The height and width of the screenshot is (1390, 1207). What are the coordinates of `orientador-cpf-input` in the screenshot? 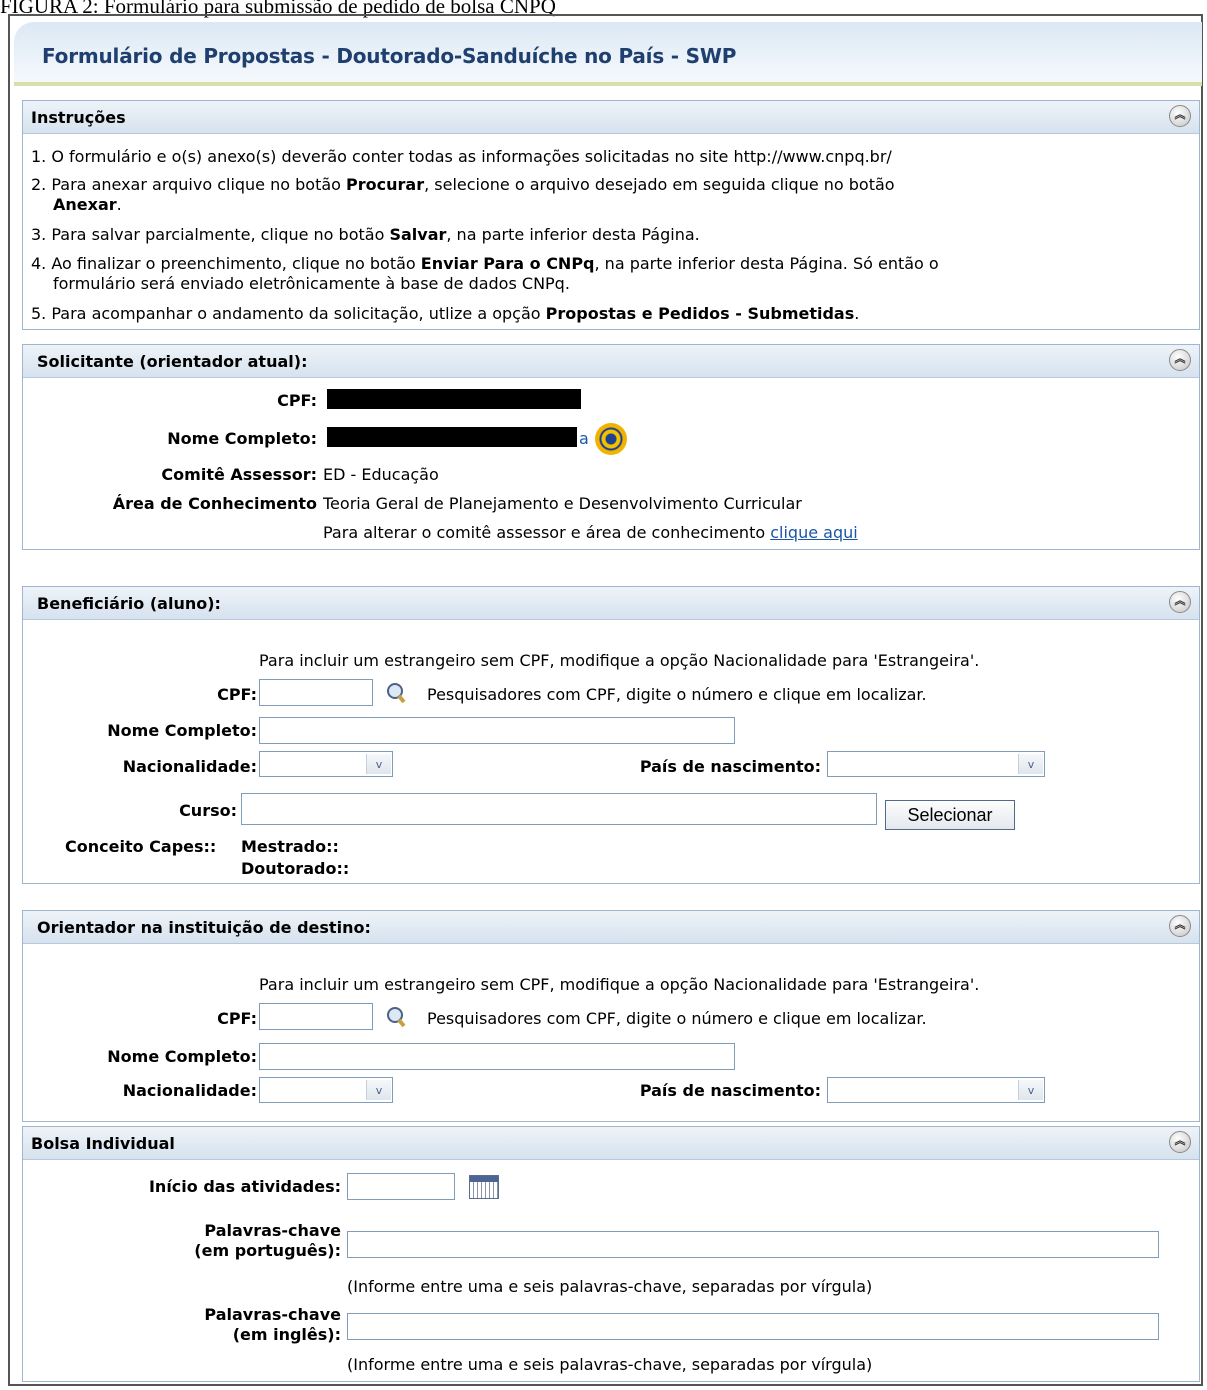 It's located at (316, 1016).